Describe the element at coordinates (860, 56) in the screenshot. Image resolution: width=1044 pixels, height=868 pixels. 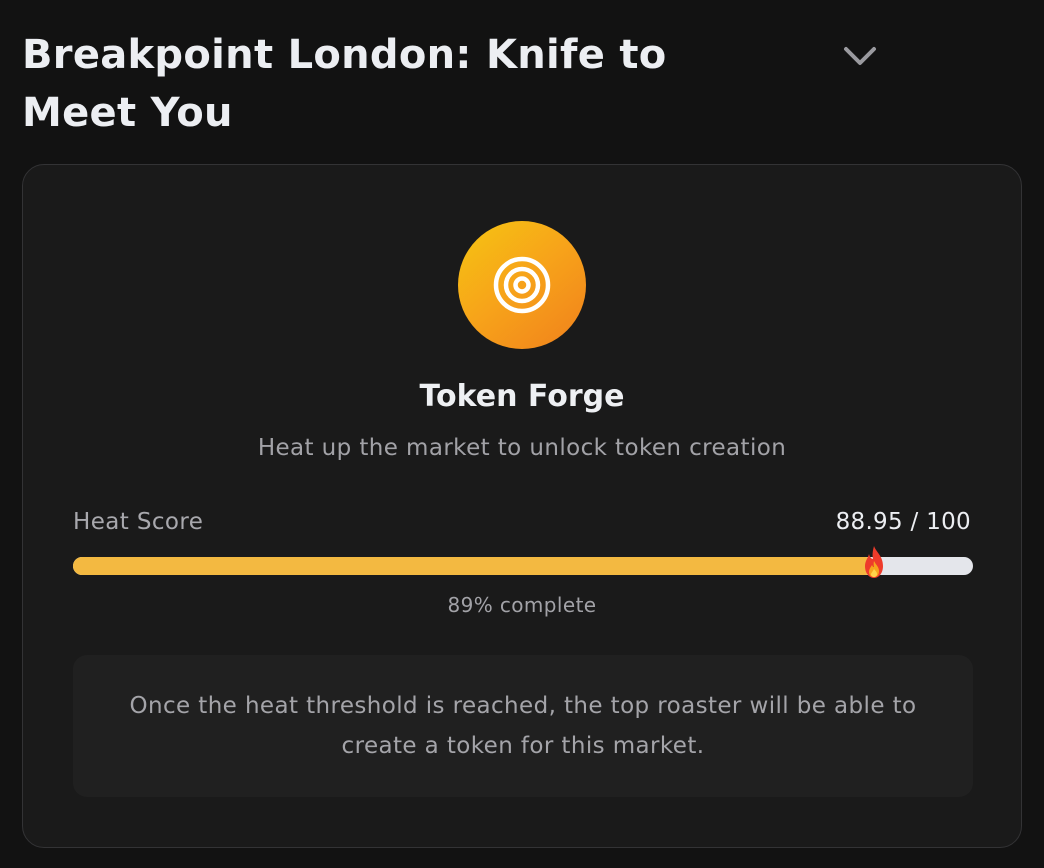
I see `chevron-down-icon` at that location.